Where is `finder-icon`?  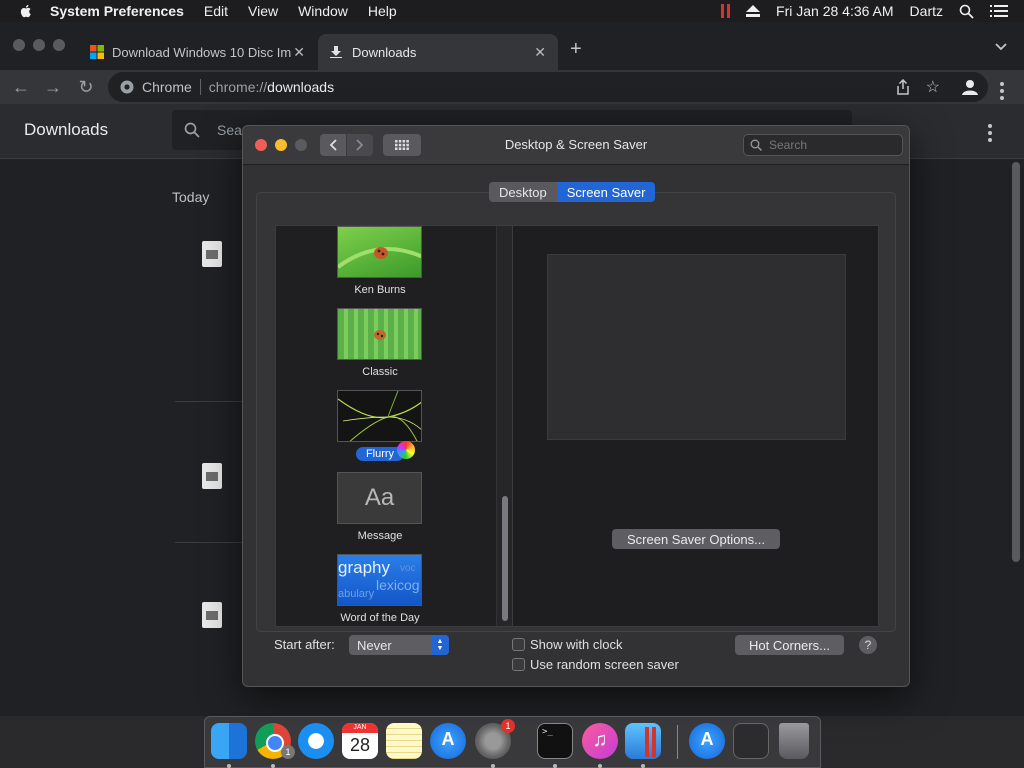
finder-icon is located at coordinates (229, 741).